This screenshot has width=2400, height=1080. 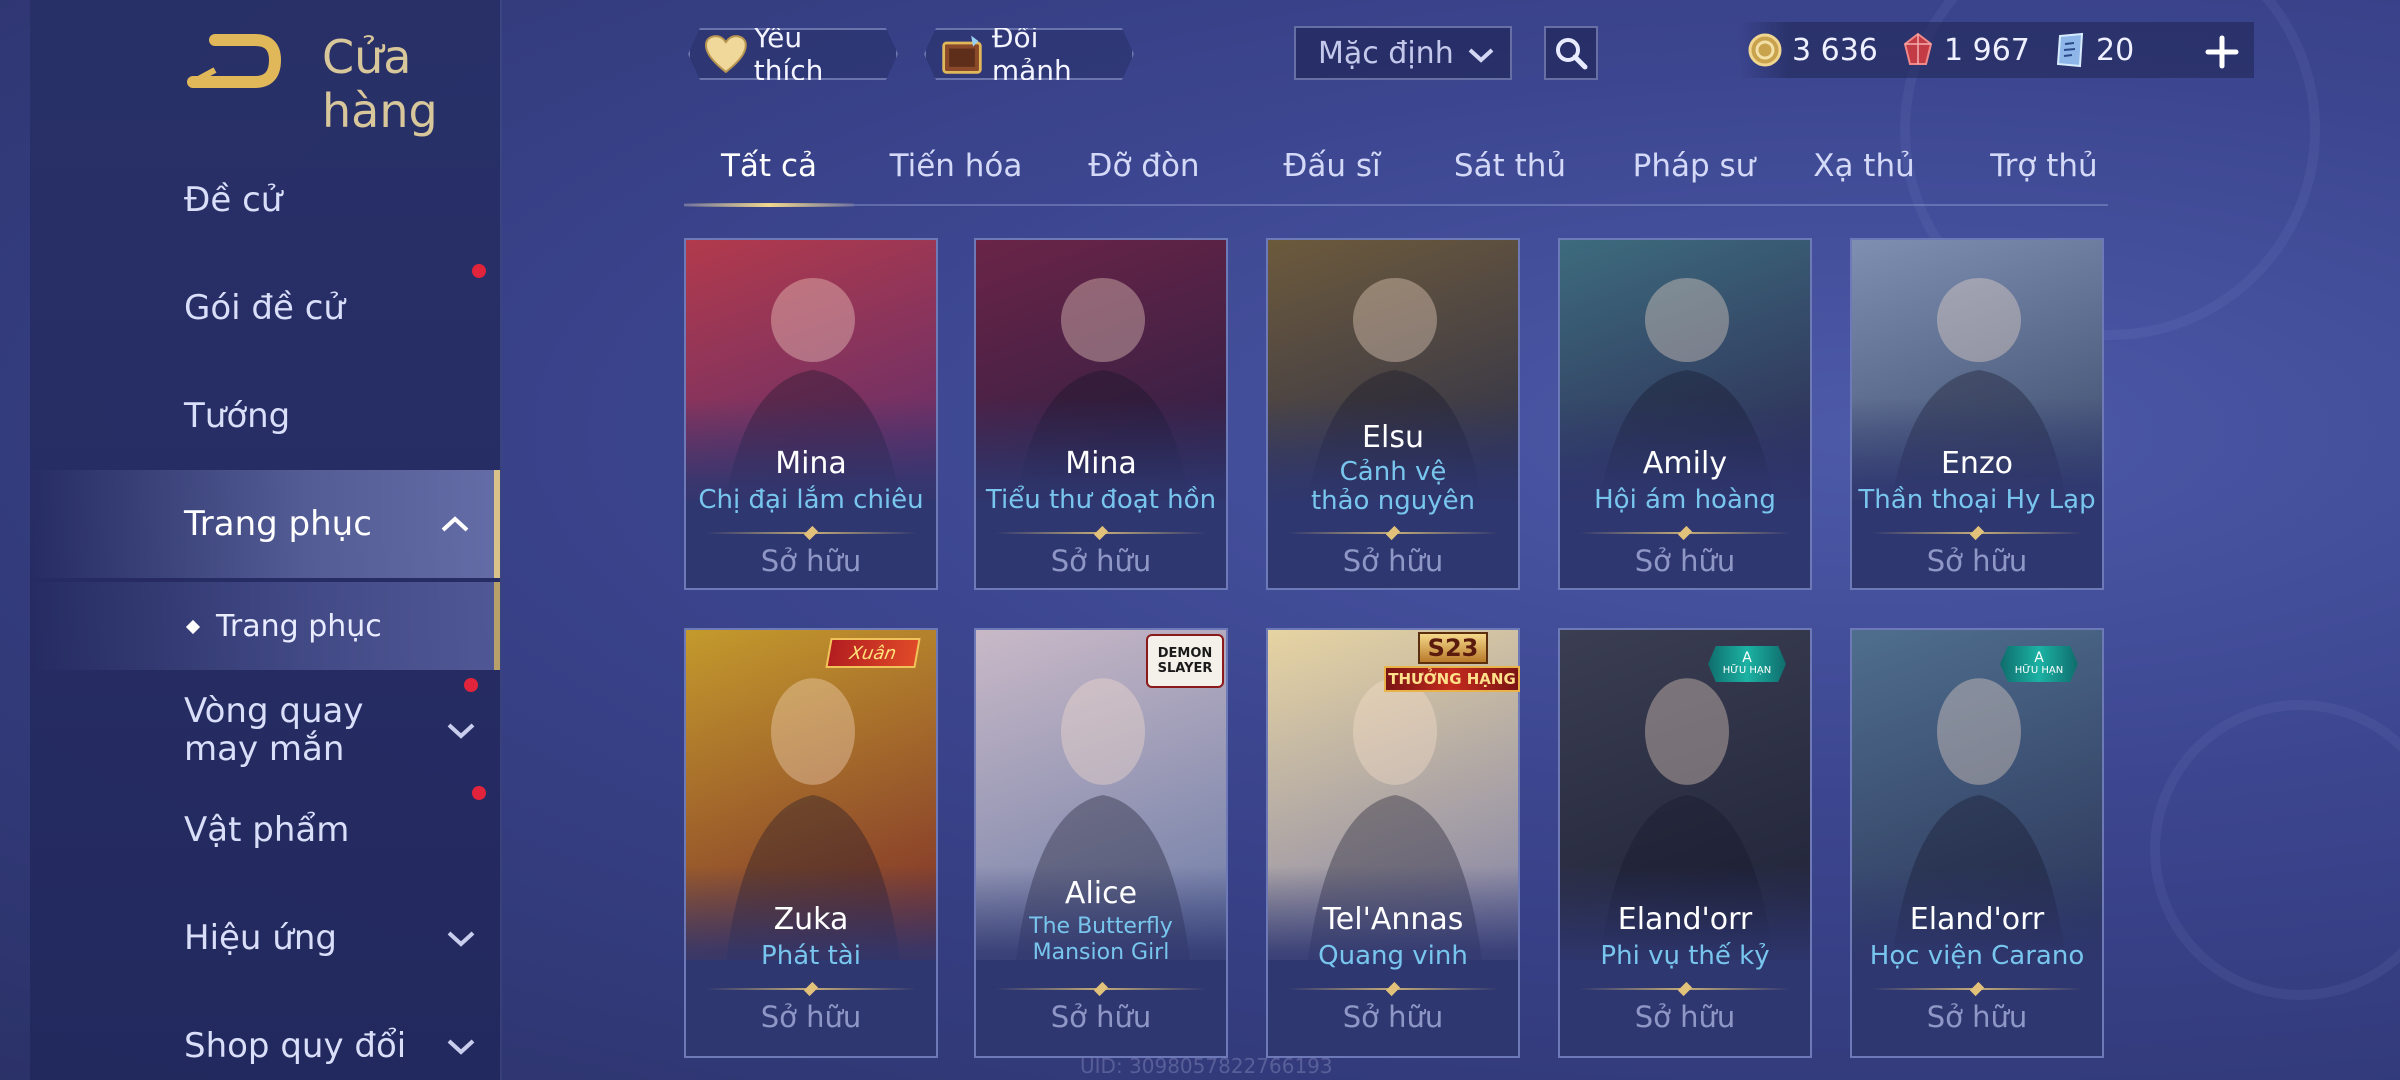 What do you see at coordinates (1031, 54) in the screenshot?
I see `exchange-label: Đổi mảnh` at bounding box center [1031, 54].